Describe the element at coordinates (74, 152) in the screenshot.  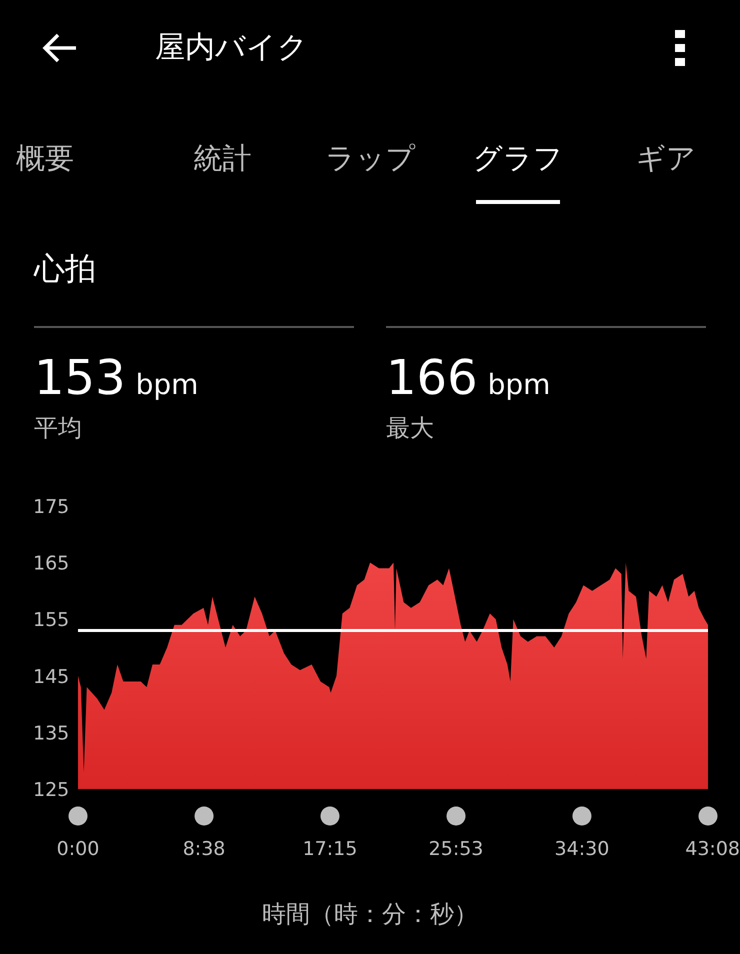
I see `tab: 概要` at that location.